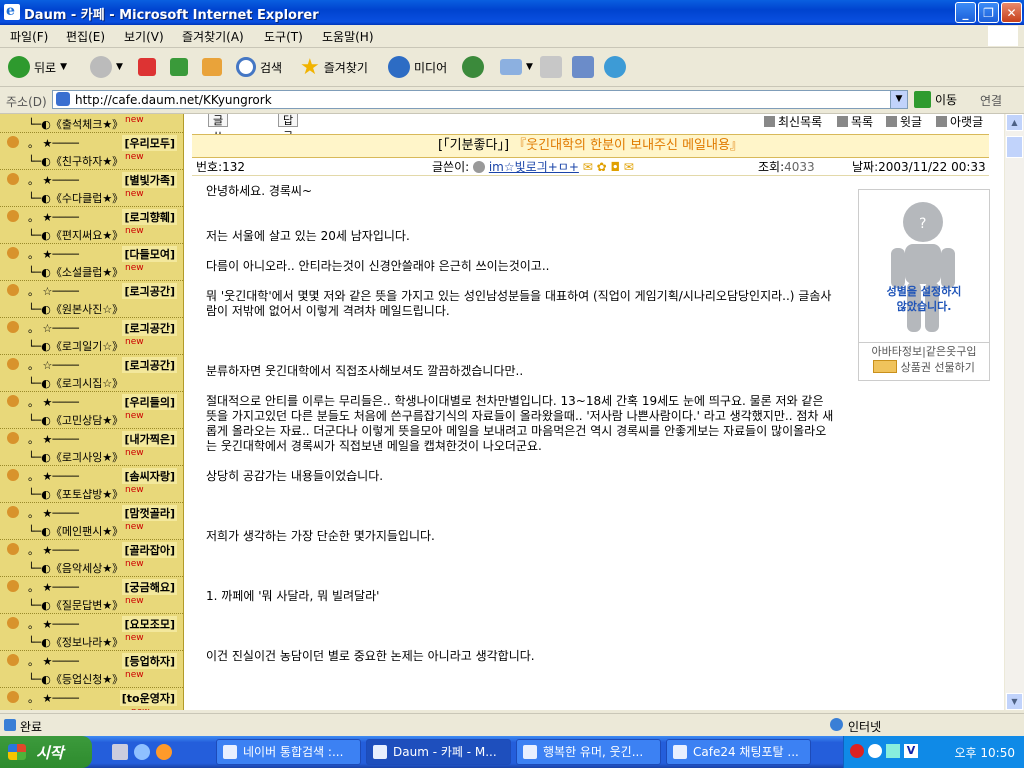 The image size is (1024, 768). What do you see at coordinates (76, 346) in the screenshot?
I see `sidebar-label: └─◐《로긔일기☆》` at bounding box center [76, 346].